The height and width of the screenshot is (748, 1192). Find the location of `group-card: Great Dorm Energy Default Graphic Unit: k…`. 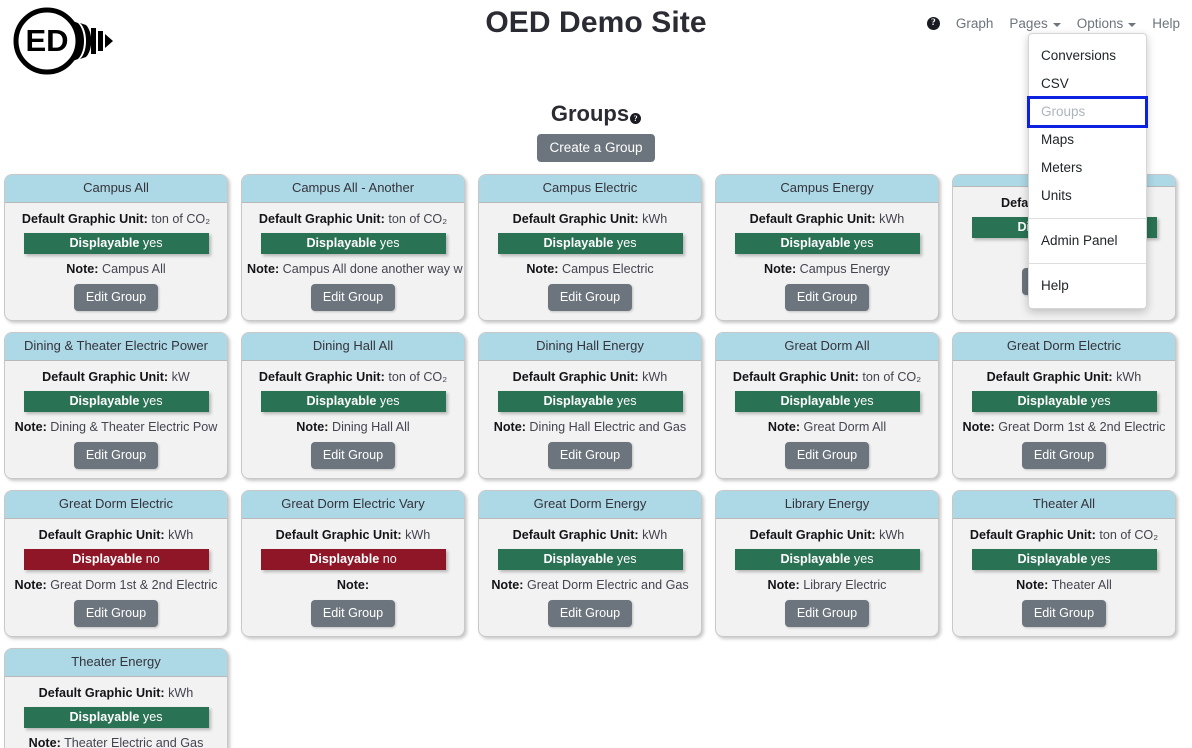

group-card: Great Dorm Energy Default Graphic Unit: k… is located at coordinates (590, 563).